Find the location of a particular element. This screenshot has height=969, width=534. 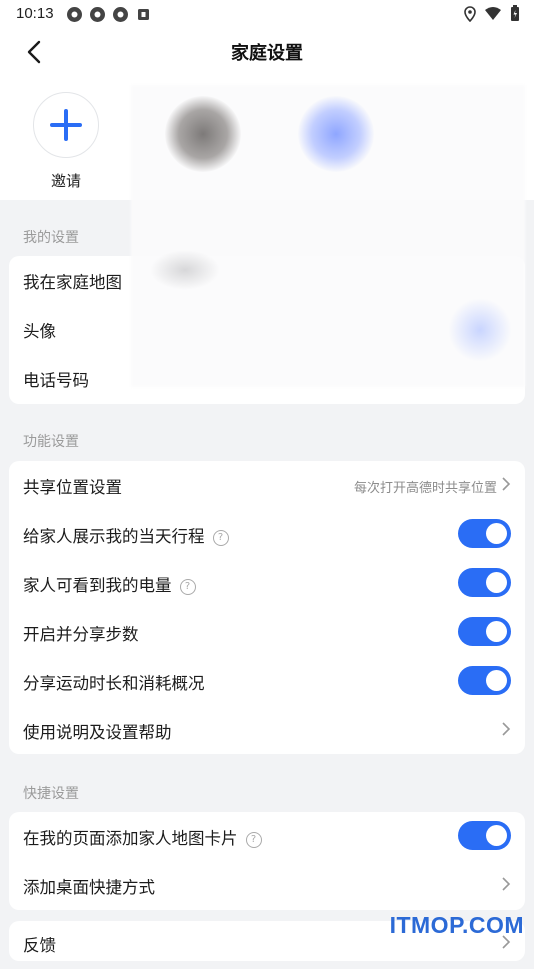

row-label: 头像 is located at coordinates (39, 331).